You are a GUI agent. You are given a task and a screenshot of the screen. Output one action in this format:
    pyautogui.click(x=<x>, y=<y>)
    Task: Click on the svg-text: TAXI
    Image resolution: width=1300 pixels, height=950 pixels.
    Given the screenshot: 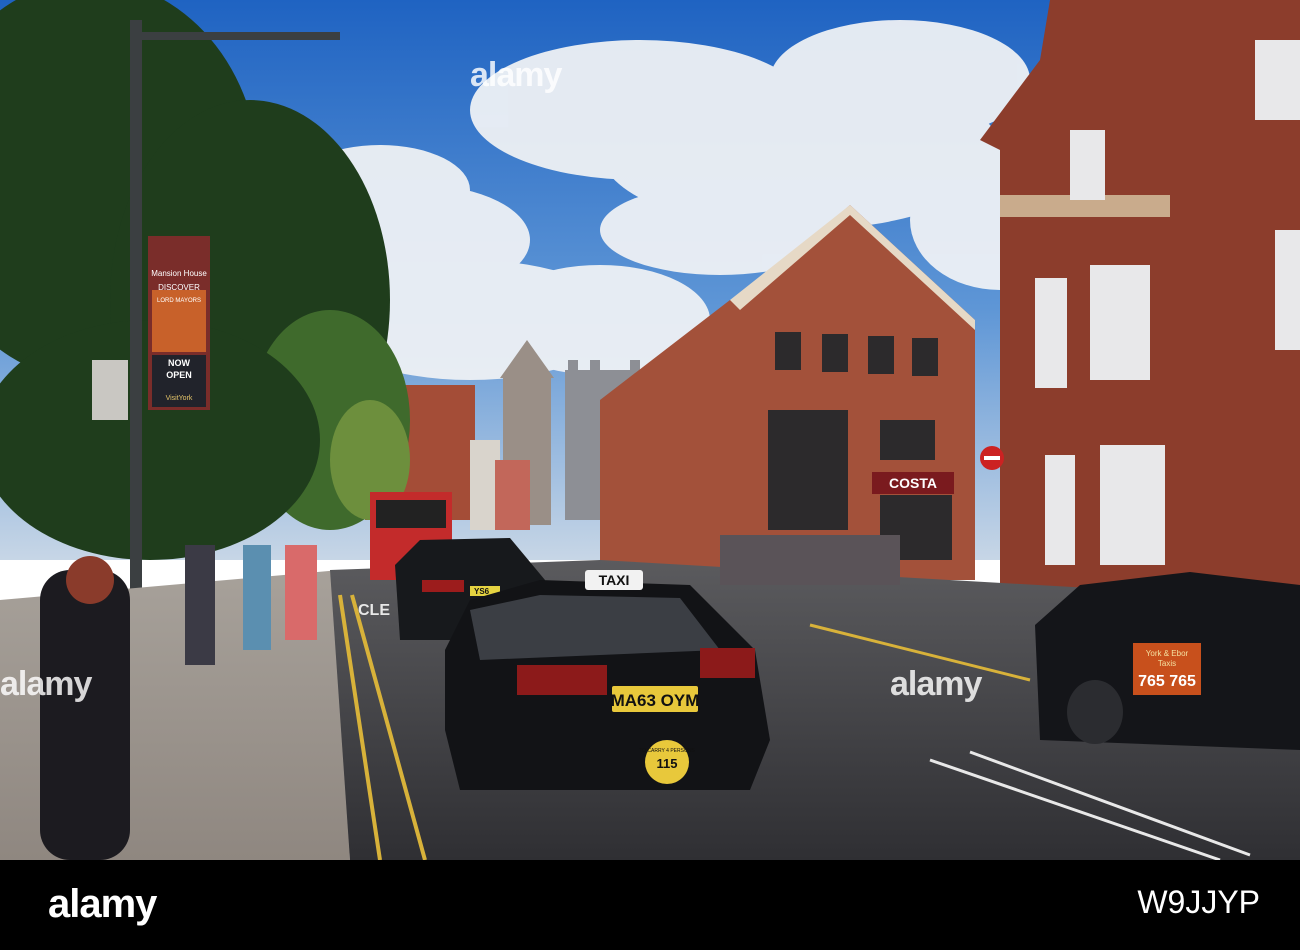 What is the action you would take?
    pyautogui.click(x=614, y=580)
    